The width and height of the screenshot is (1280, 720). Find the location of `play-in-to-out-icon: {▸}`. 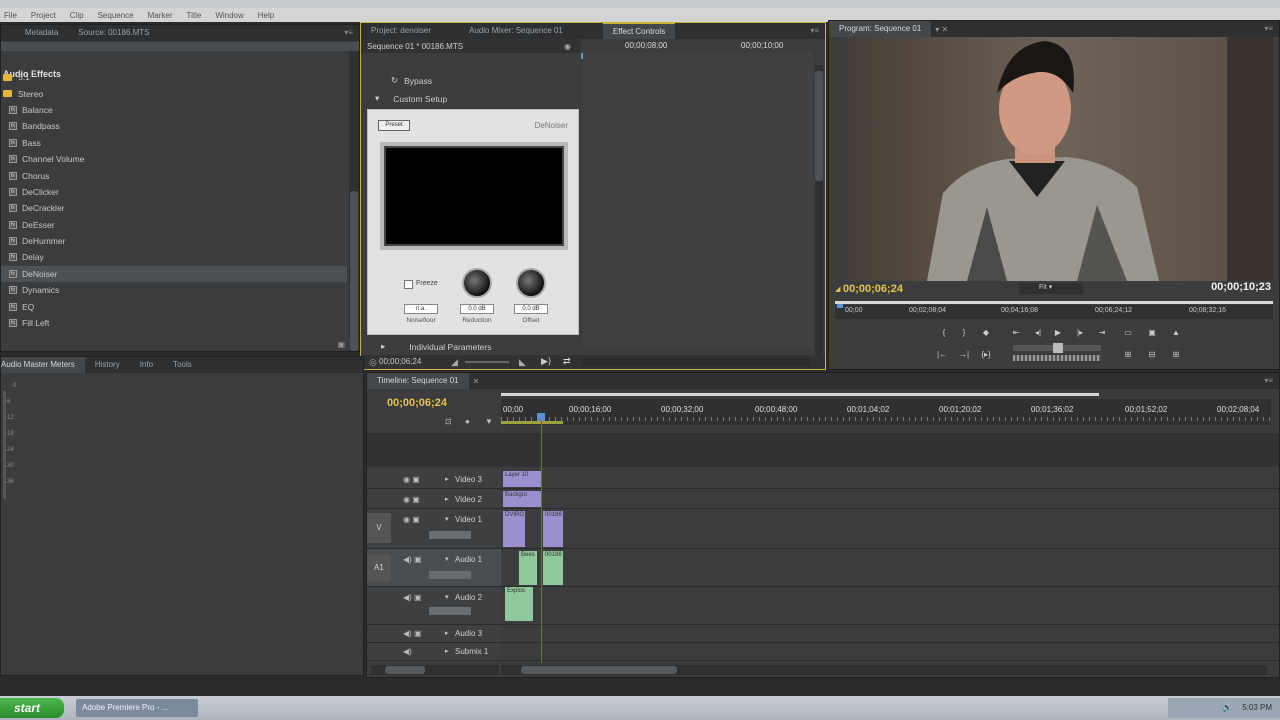

play-in-to-out-icon: {▸} is located at coordinates (986, 355).